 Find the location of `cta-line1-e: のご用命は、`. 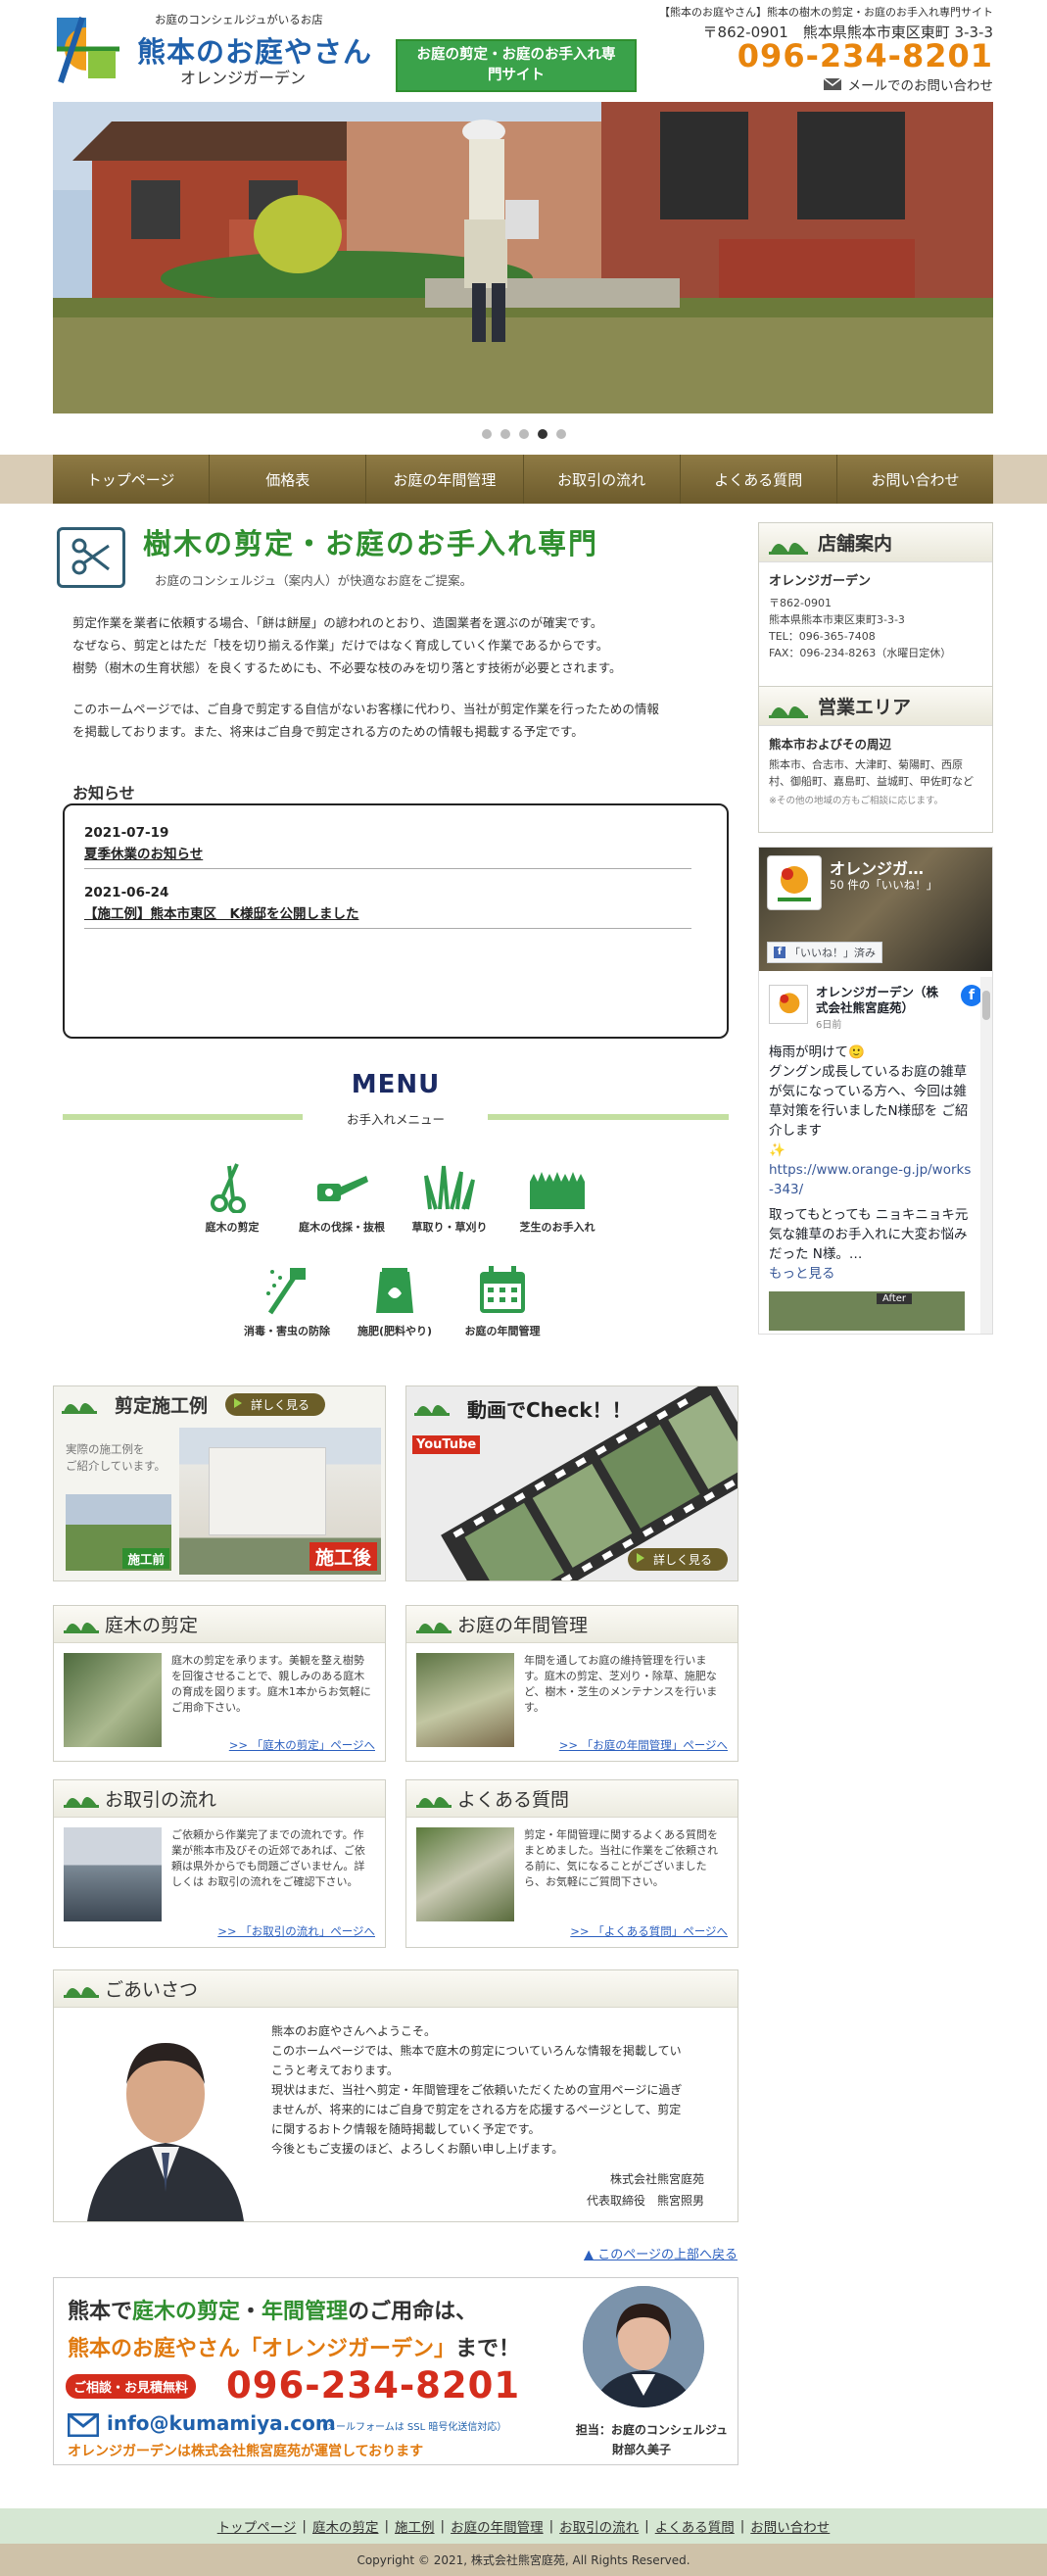

cta-line1-e: のご用命は、 is located at coordinates (413, 2312).